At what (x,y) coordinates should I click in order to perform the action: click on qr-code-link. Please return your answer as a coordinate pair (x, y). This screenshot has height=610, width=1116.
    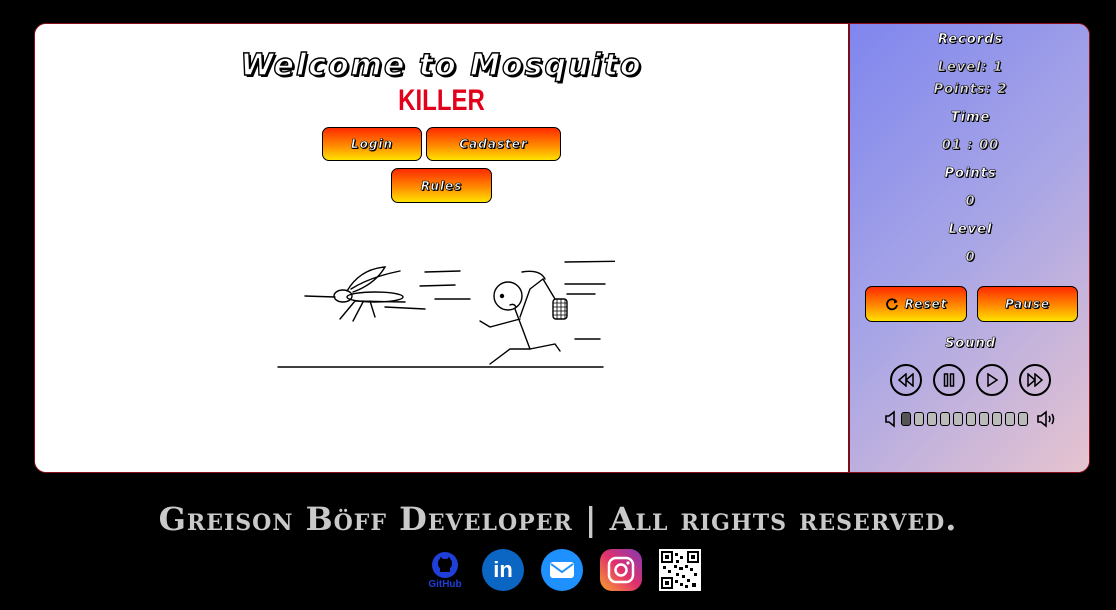
    Looking at the image, I should click on (680, 570).